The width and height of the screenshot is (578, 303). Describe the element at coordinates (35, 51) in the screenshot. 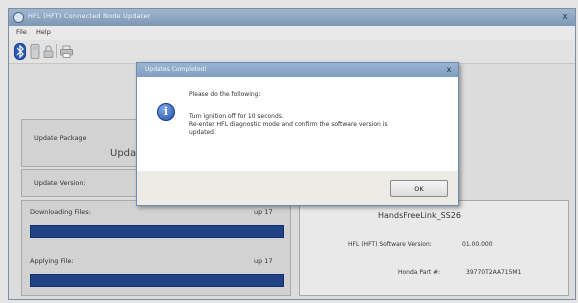

I see `phone-icon` at that location.